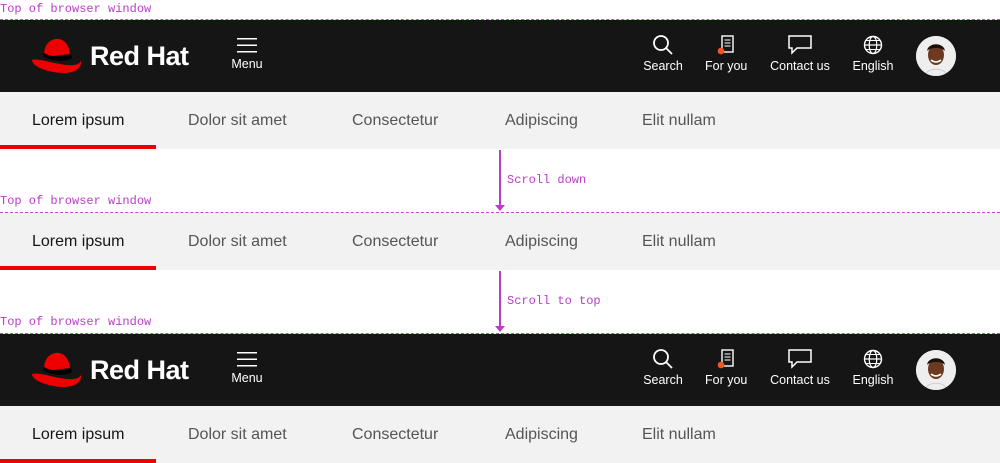 The image size is (1000, 463). What do you see at coordinates (76, 201) in the screenshot?
I see `top-of-window-label-2: Top of browser window` at bounding box center [76, 201].